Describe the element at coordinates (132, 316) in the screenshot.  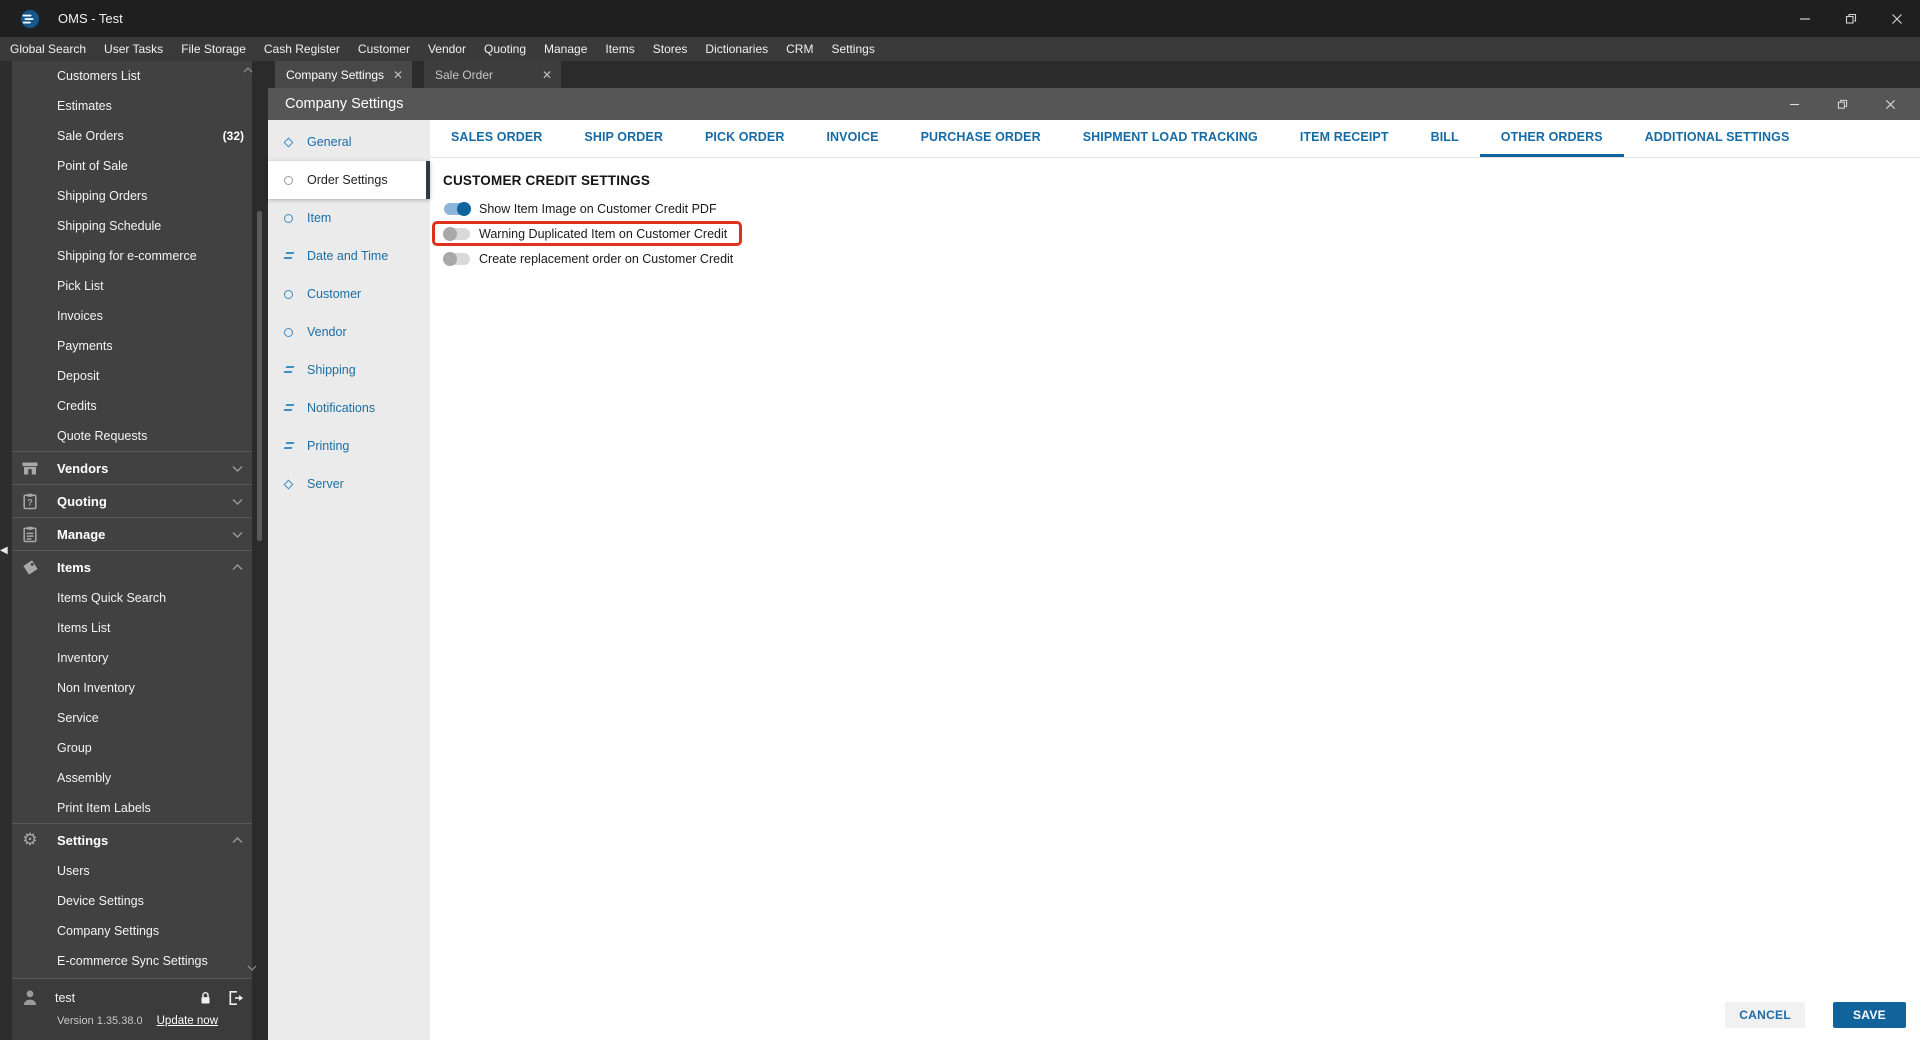
I see `sidebar-item: Invoices` at that location.